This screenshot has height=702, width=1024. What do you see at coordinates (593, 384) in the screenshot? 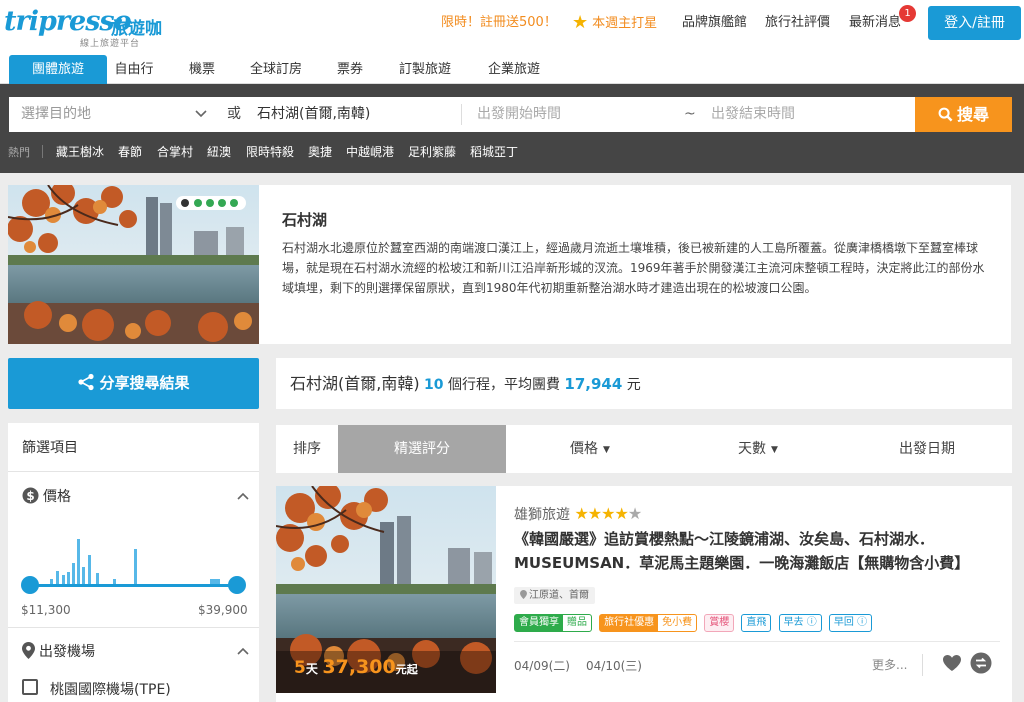
I see `summary-avg-value: 17,944` at bounding box center [593, 384].